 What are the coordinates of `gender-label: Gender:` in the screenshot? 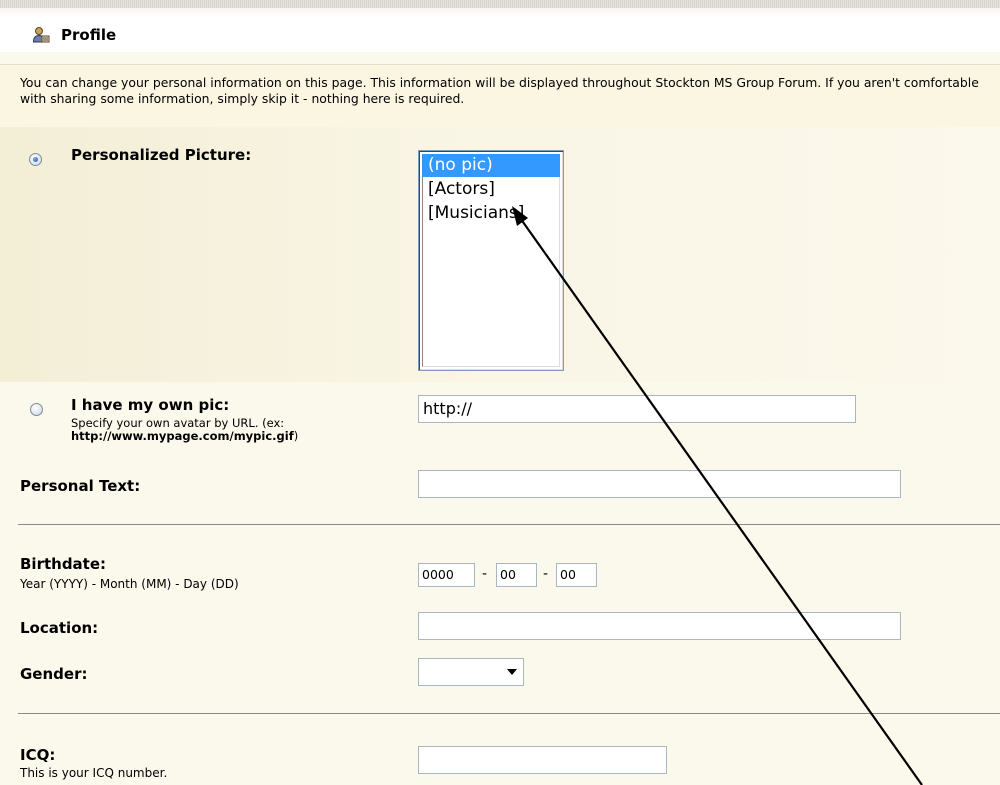 It's located at (54, 674).